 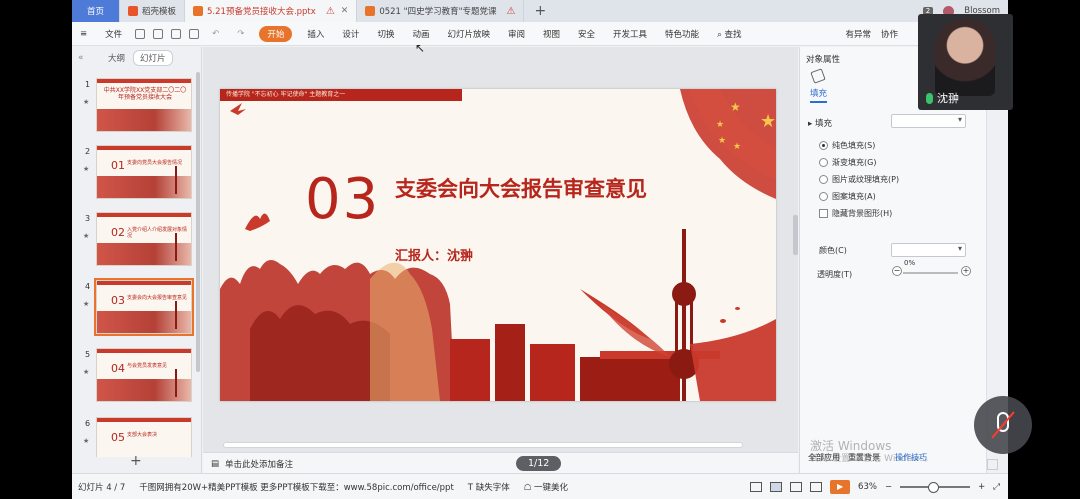 What do you see at coordinates (483, 445) in the screenshot?
I see `canvas-hscrollbar` at bounding box center [483, 445].